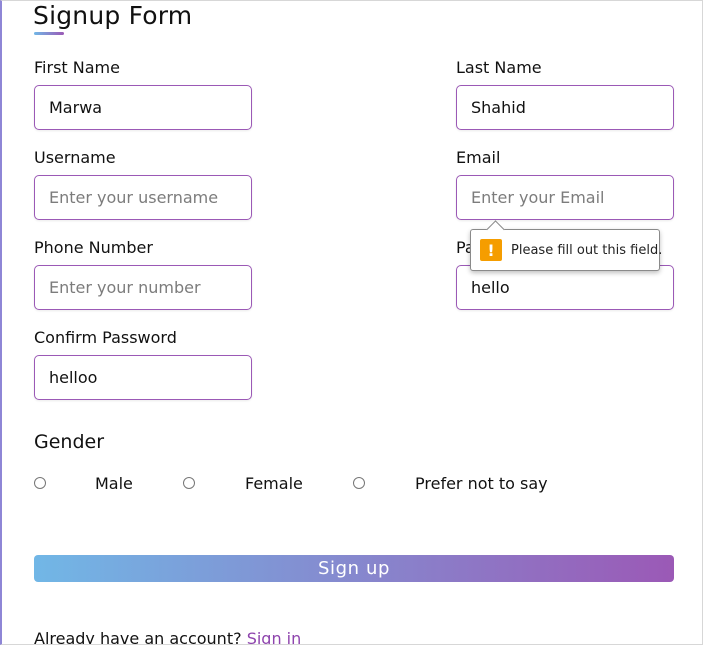 The width and height of the screenshot is (703, 645). What do you see at coordinates (143, 197) in the screenshot?
I see `username-input` at bounding box center [143, 197].